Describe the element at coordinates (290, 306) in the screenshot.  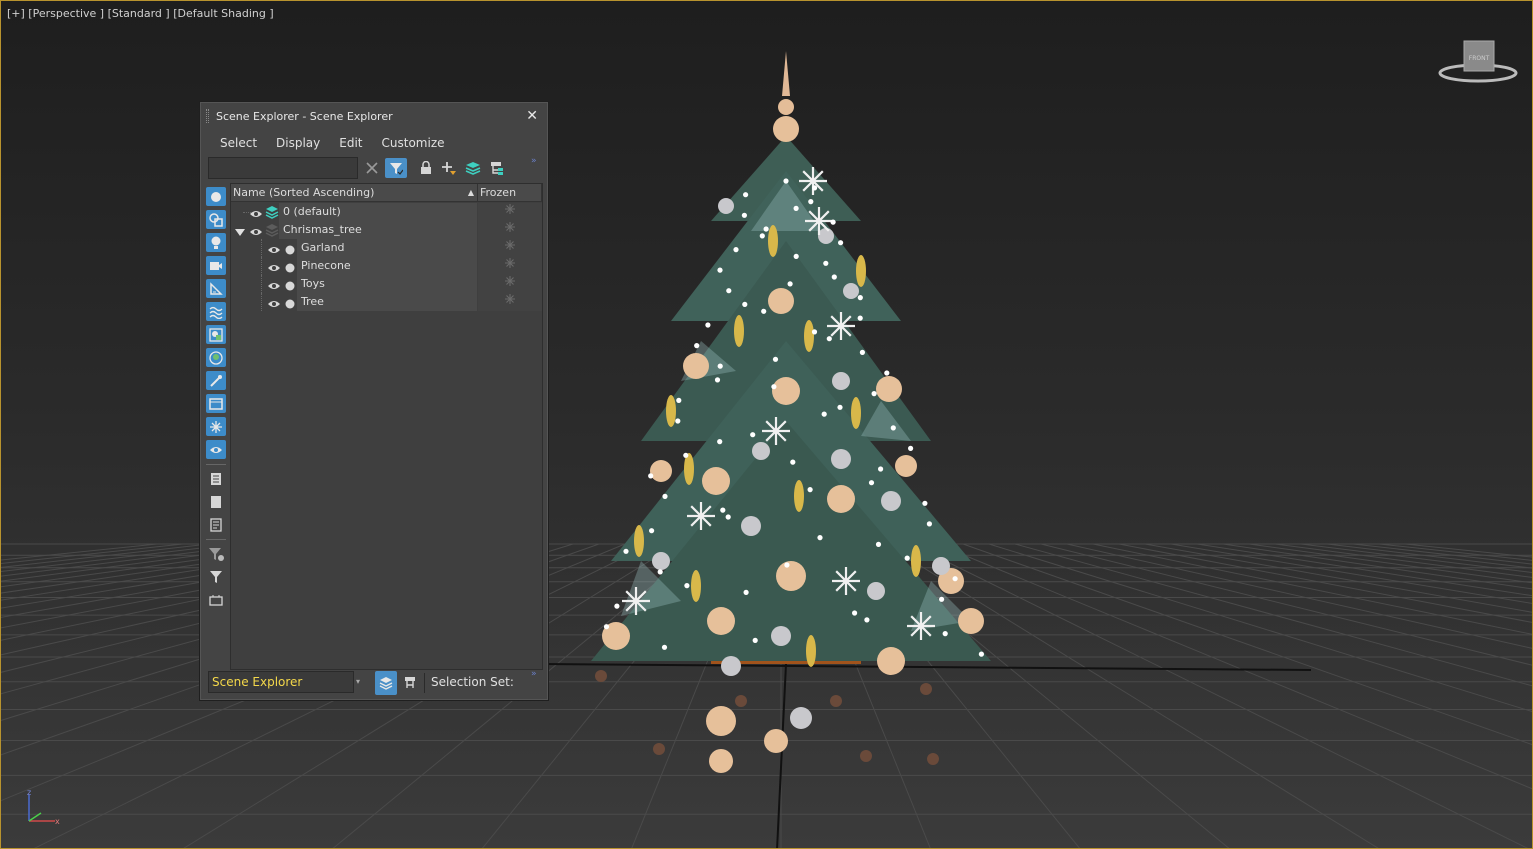
I see `geometry-object-icon` at that location.